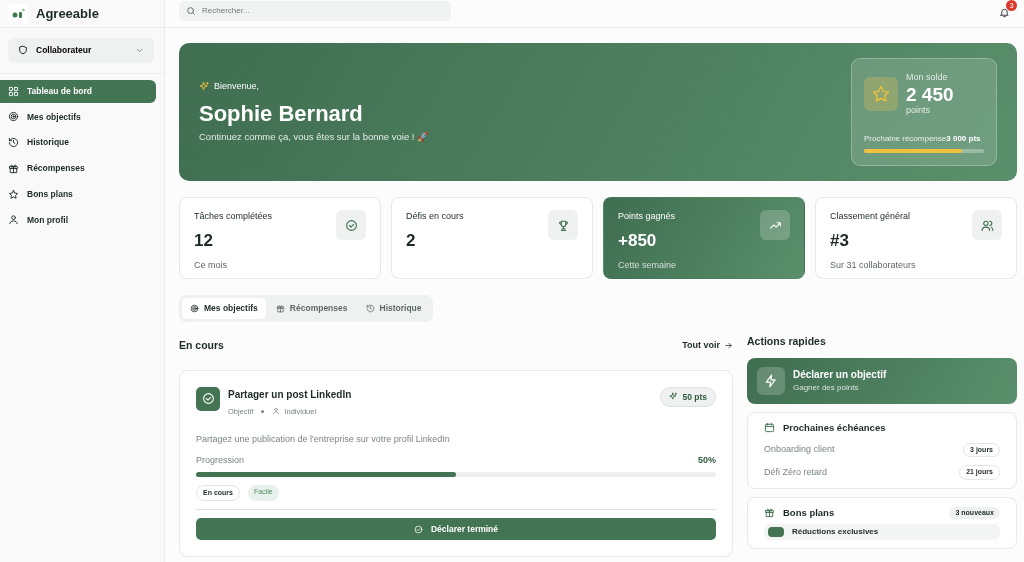 This screenshot has width=1024, height=562. What do you see at coordinates (78, 220) in the screenshot?
I see `sidebar-item: Mon profil` at bounding box center [78, 220].